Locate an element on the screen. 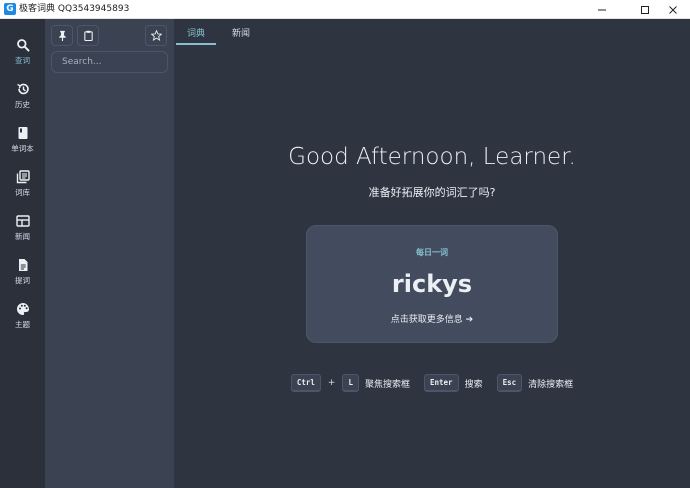  kbd-enter: Enter is located at coordinates (441, 383).